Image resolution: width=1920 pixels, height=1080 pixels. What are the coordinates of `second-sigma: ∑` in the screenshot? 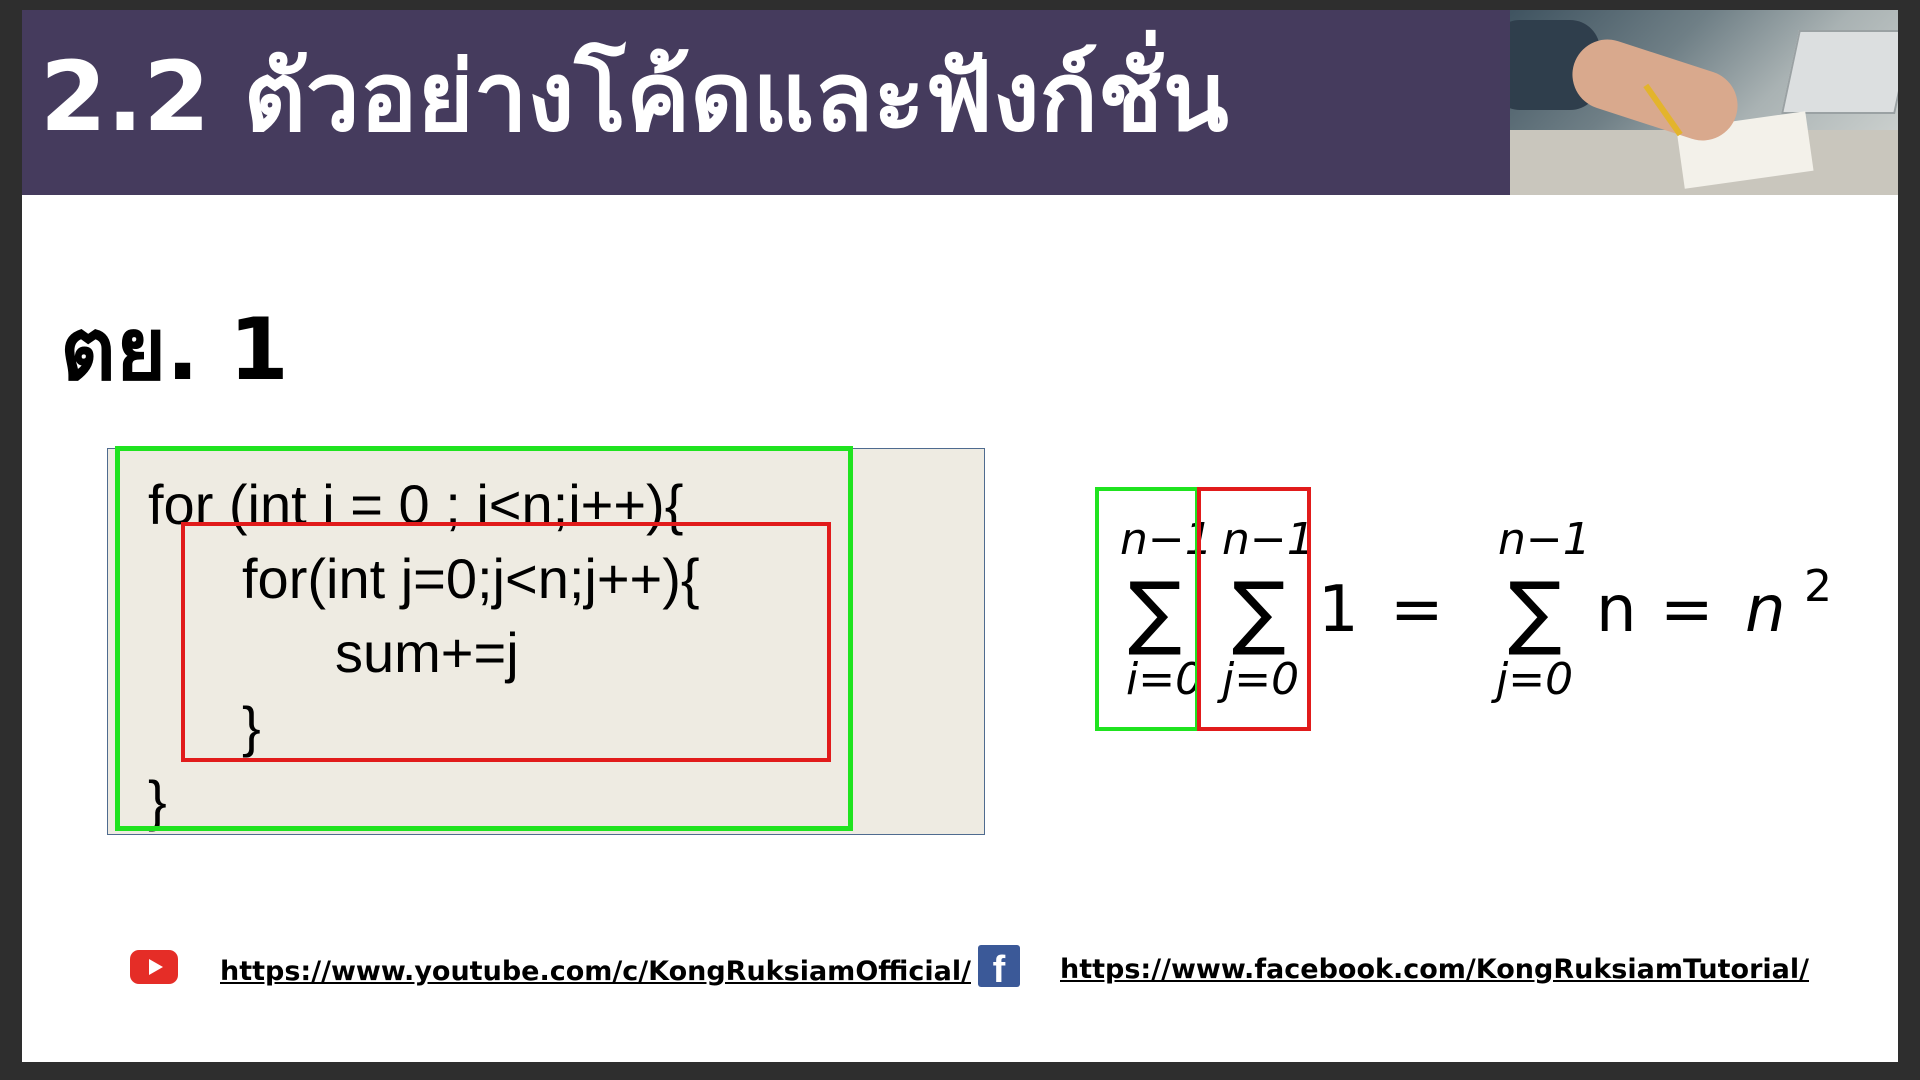 It's located at (1535, 611).